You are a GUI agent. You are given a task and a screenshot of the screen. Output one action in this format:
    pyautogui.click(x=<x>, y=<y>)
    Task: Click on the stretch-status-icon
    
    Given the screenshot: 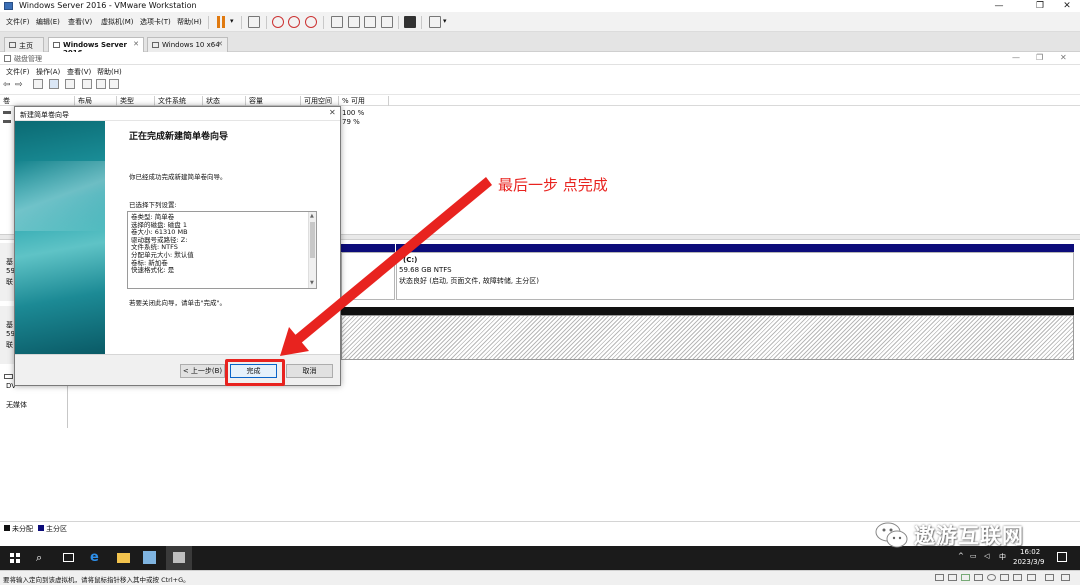 What is the action you would take?
    pyautogui.click(x=1065, y=577)
    